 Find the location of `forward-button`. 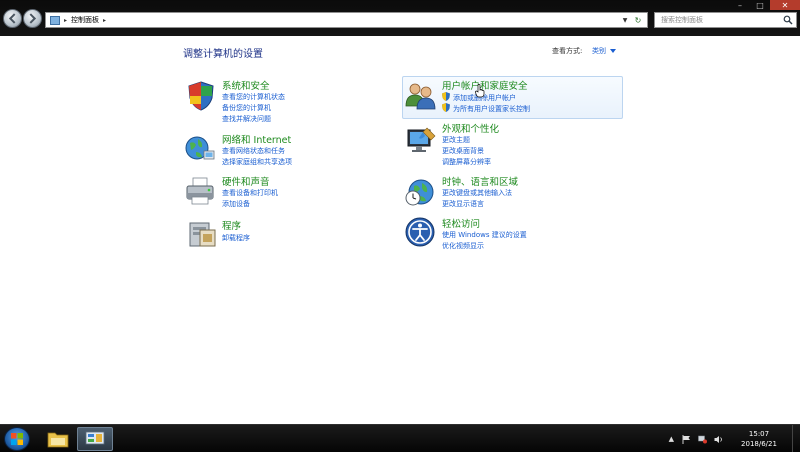

forward-button is located at coordinates (32, 18).